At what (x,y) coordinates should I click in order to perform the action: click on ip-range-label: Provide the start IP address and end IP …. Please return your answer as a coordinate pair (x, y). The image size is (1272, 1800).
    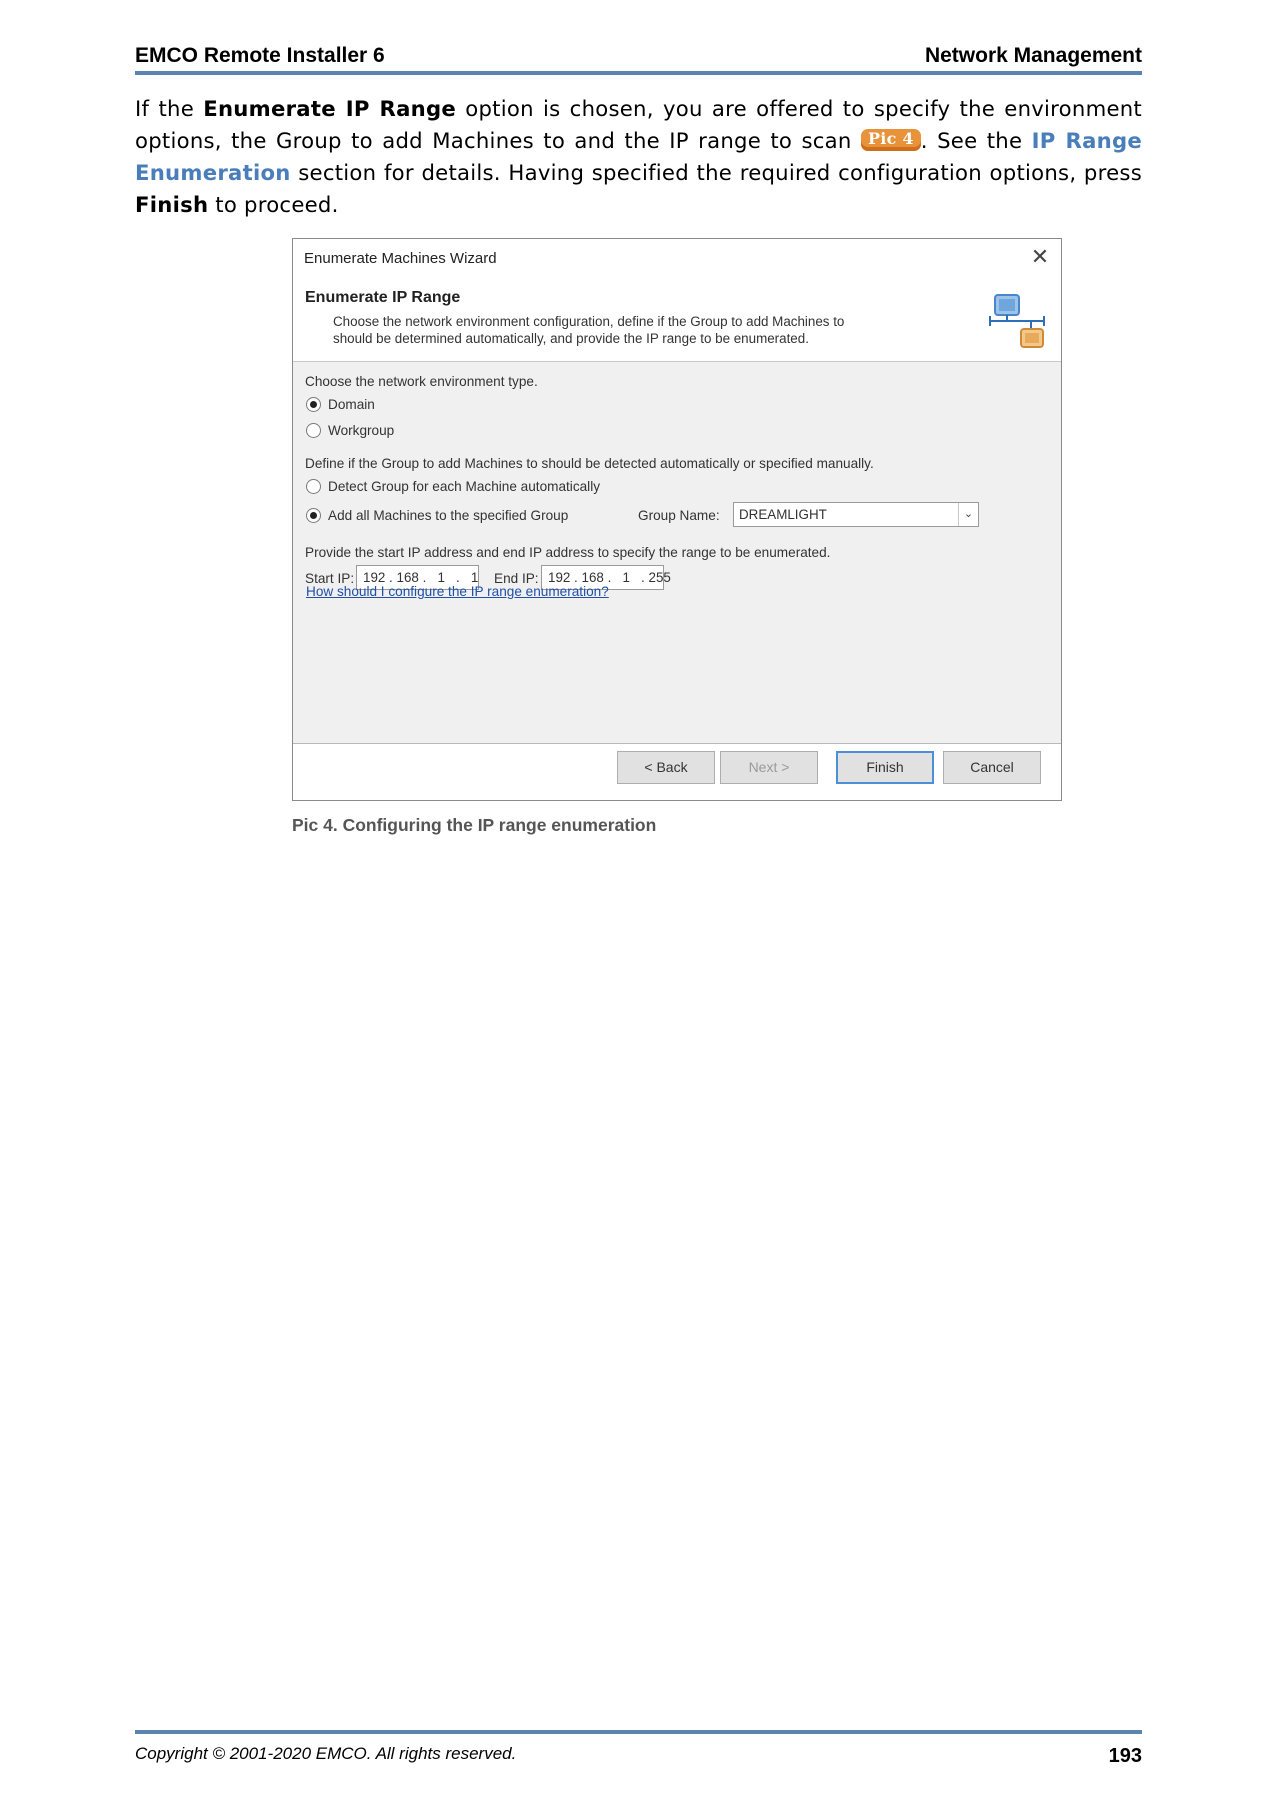
    Looking at the image, I should click on (568, 552).